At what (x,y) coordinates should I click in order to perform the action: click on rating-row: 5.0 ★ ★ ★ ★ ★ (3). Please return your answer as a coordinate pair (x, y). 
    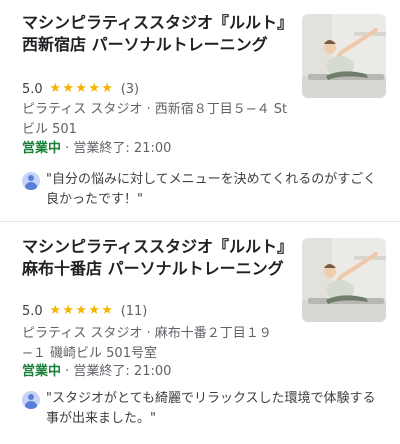
    Looking at the image, I should click on (80, 89).